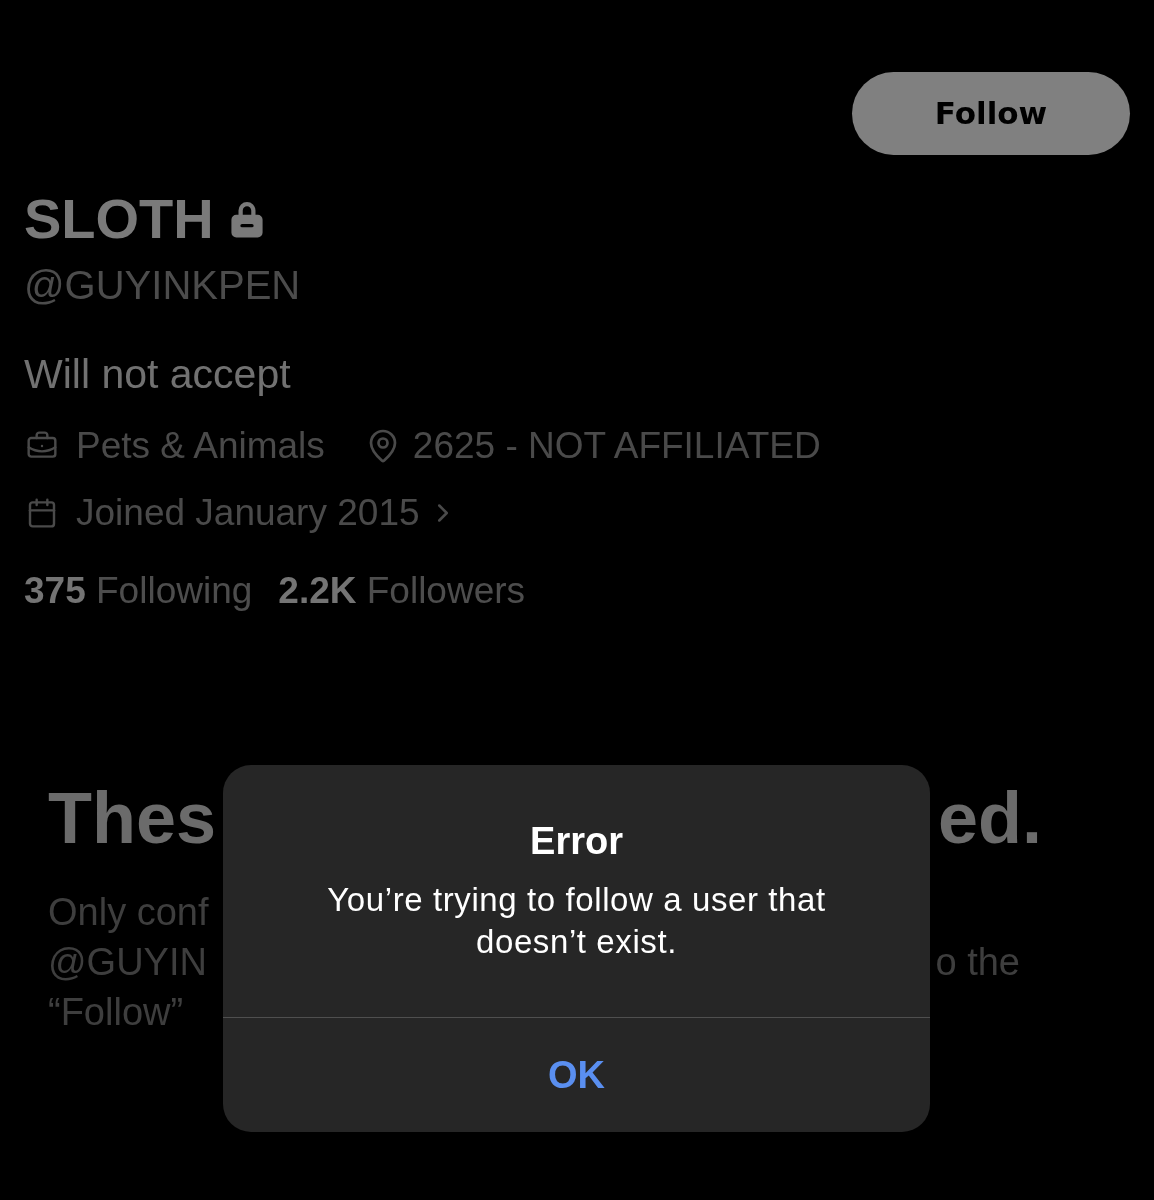  I want to click on category-text: Pets & Animals, so click(200, 446).